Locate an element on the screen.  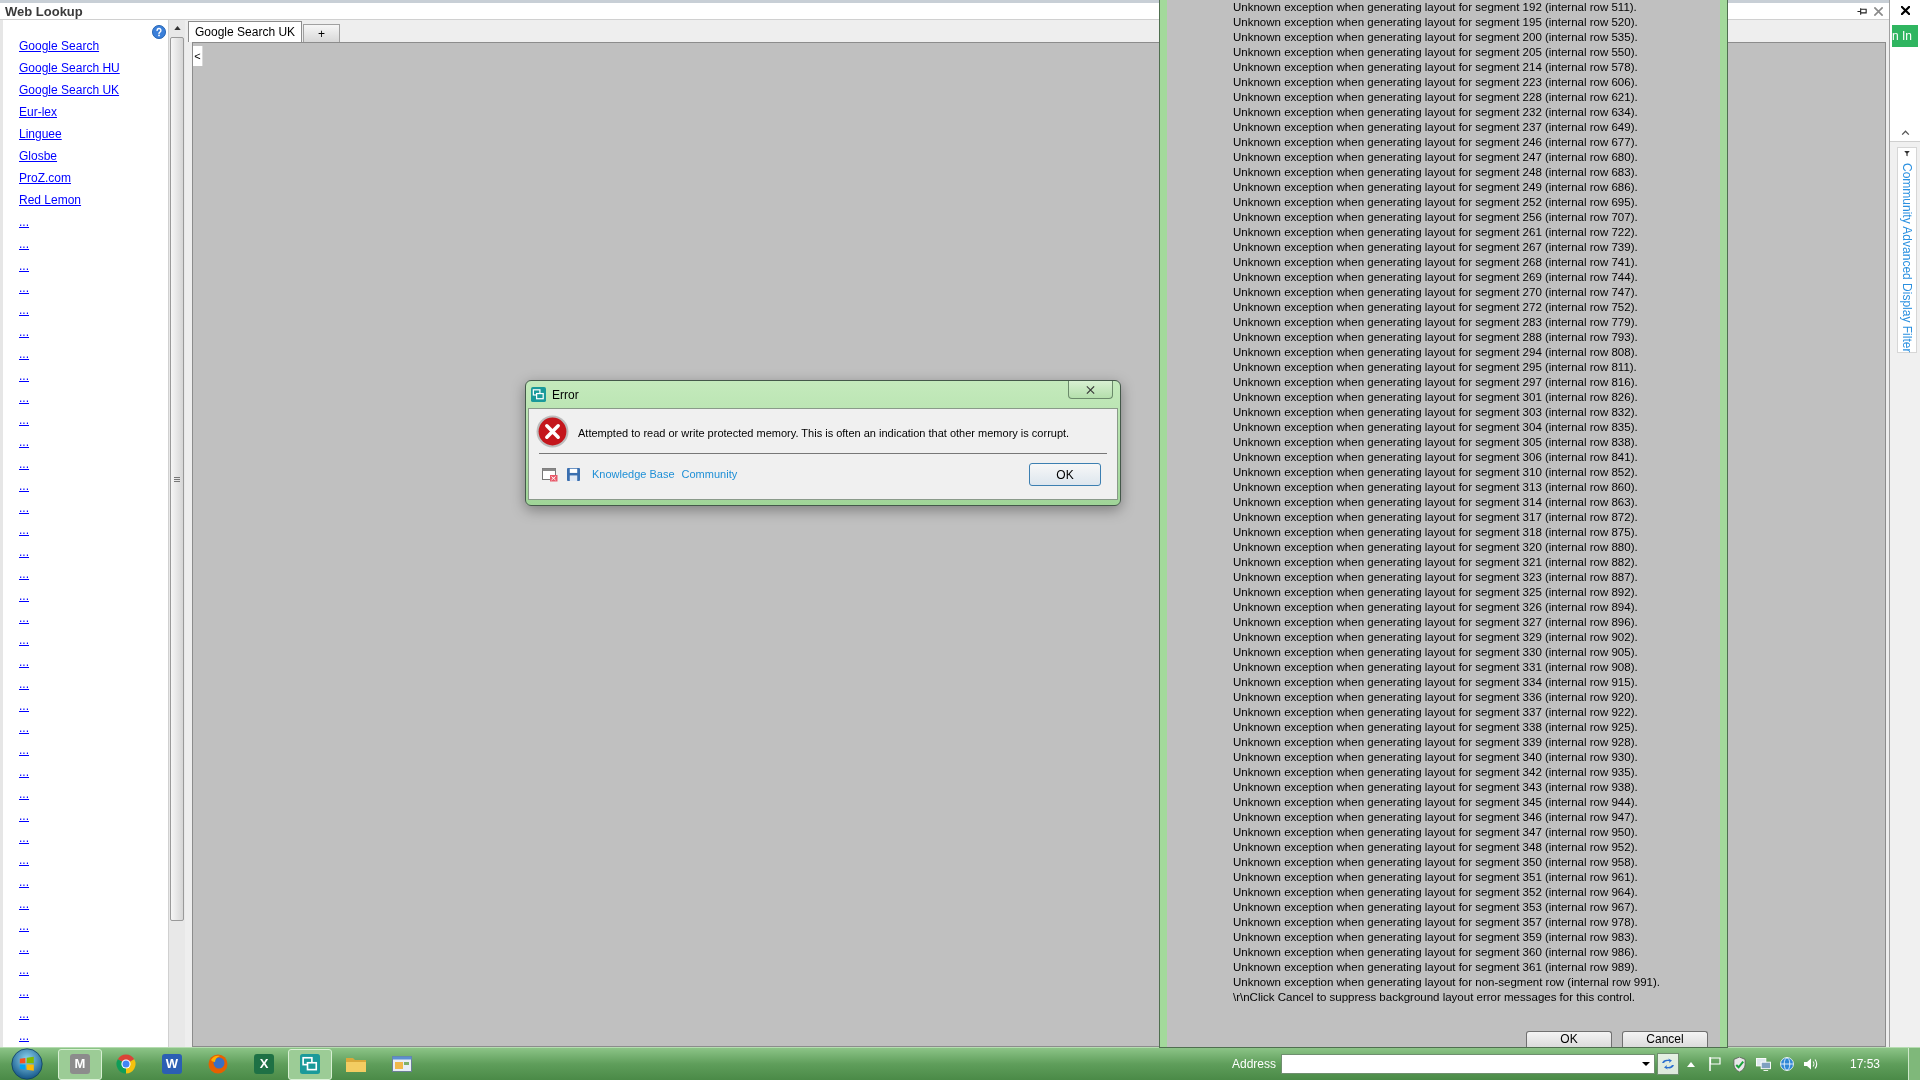
message-line: Unknown exception when generating layout for segment 321 (internal row 882). is located at coordinates (1435, 562).